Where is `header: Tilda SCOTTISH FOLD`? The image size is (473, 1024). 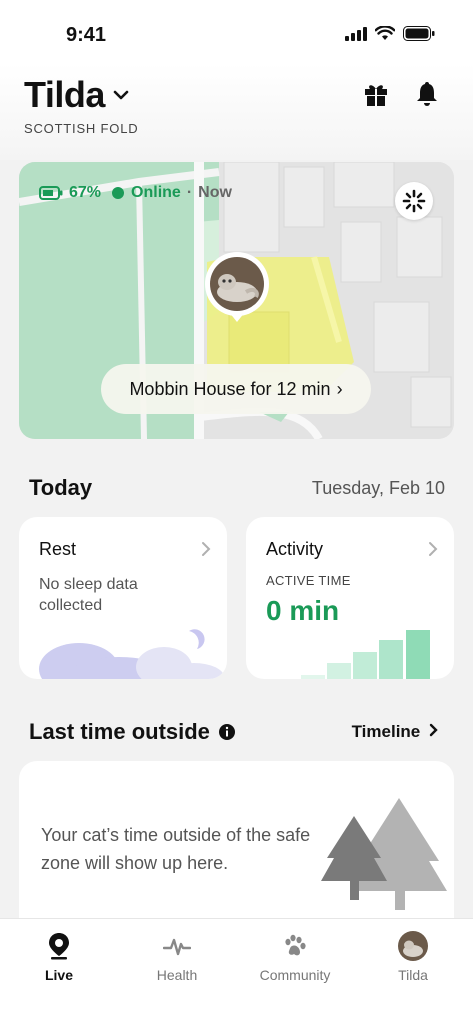
header: Tilda SCOTTISH FOLD is located at coordinates (236, 112).